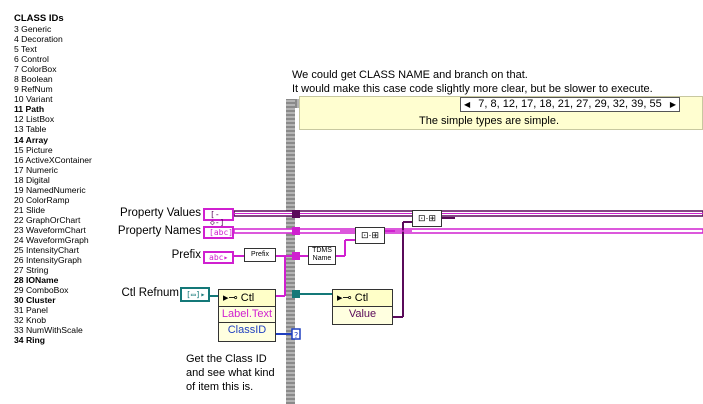  Describe the element at coordinates (468, 231) in the screenshot. I see `wire-property-names` at that location.